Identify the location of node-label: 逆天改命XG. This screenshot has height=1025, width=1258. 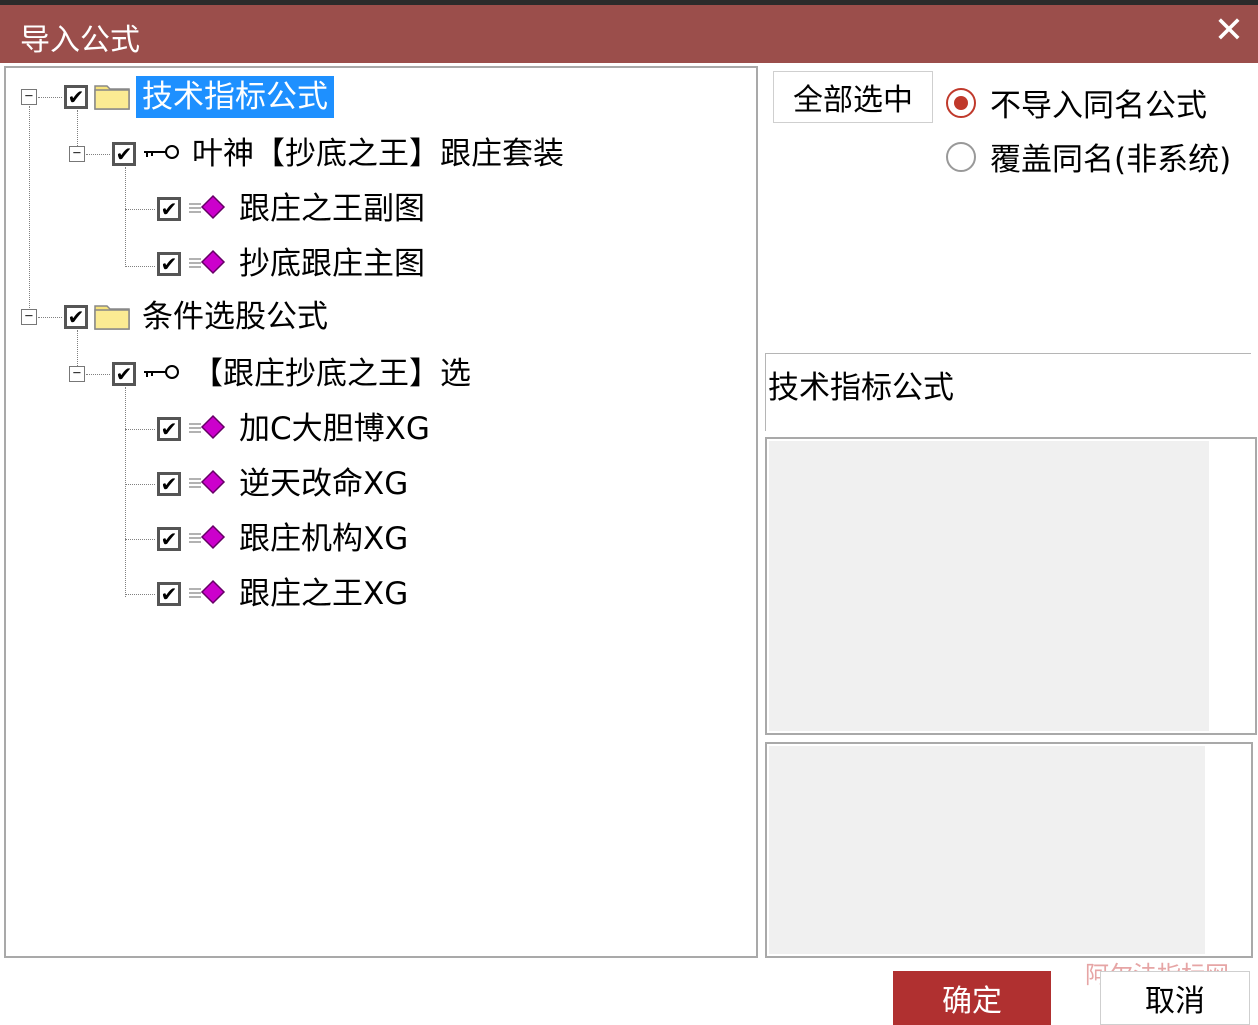
(324, 484).